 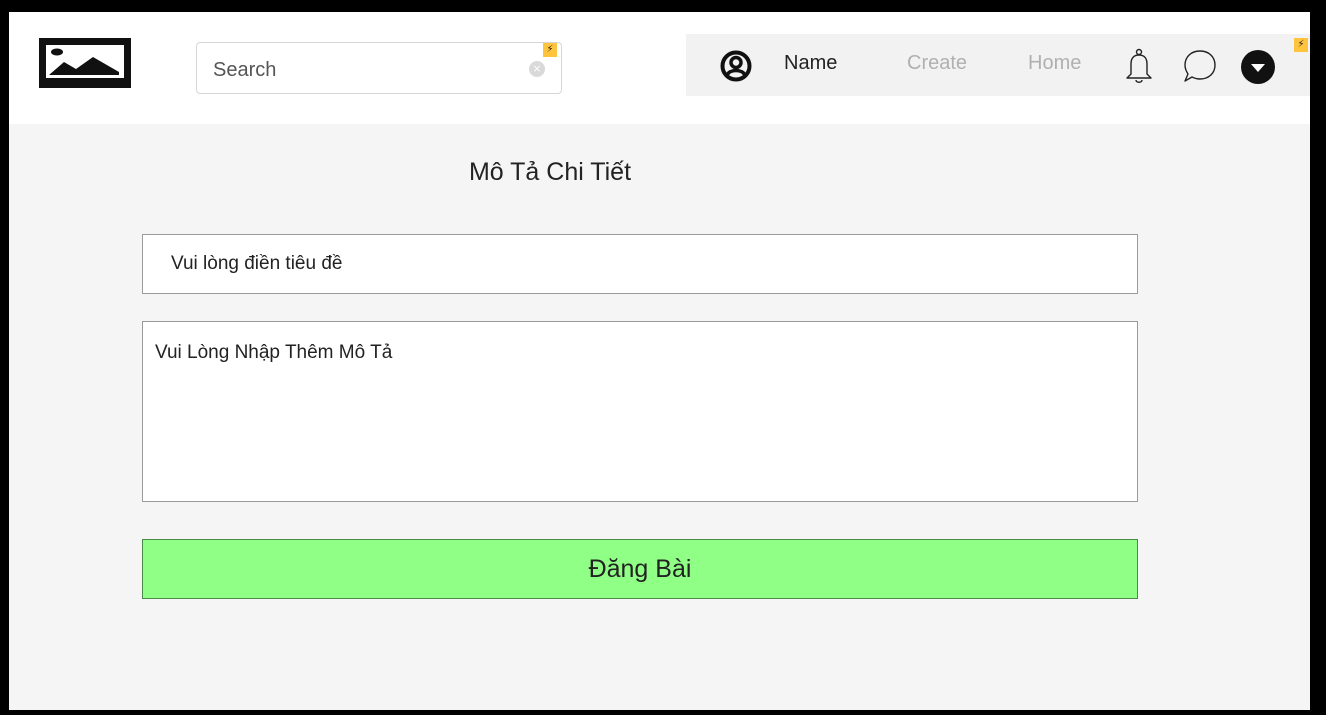 I want to click on bell-icon, so click(x=1139, y=66).